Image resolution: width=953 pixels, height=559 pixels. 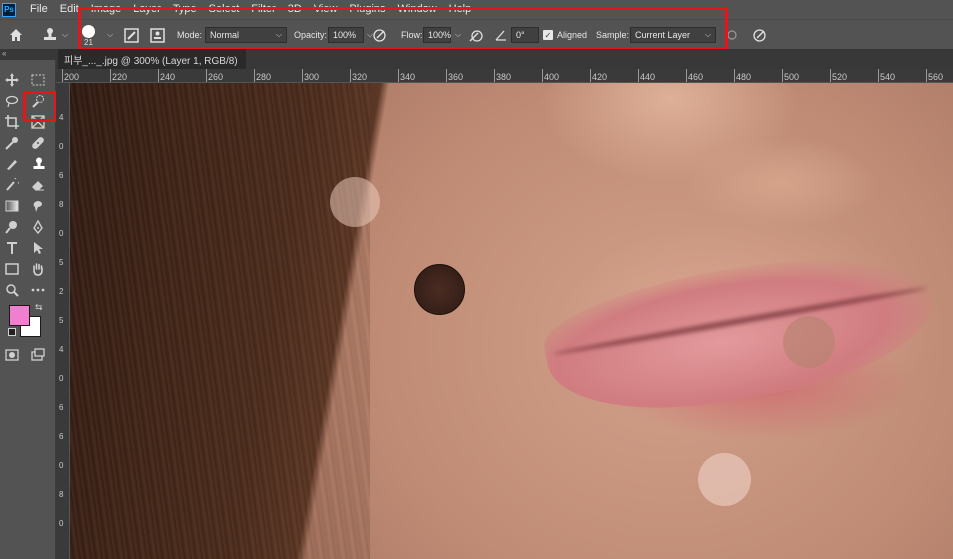 I want to click on tools-panel: ⇆, so click(x=28, y=309).